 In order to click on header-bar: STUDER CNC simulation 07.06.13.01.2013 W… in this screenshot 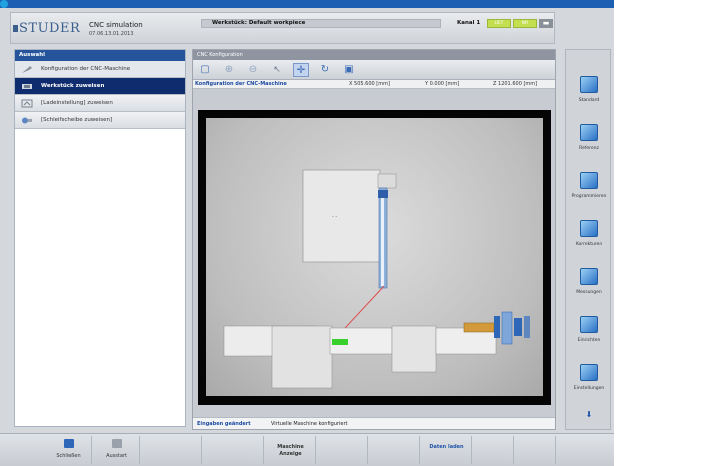, I will do `click(282, 28)`.